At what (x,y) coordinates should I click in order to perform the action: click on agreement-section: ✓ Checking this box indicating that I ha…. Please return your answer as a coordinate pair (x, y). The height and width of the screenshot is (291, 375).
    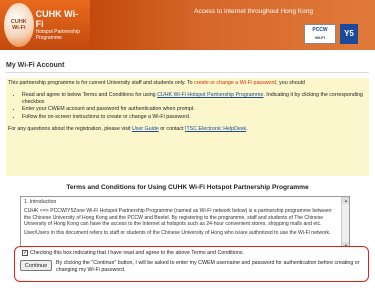
    Looking at the image, I should click on (191, 264).